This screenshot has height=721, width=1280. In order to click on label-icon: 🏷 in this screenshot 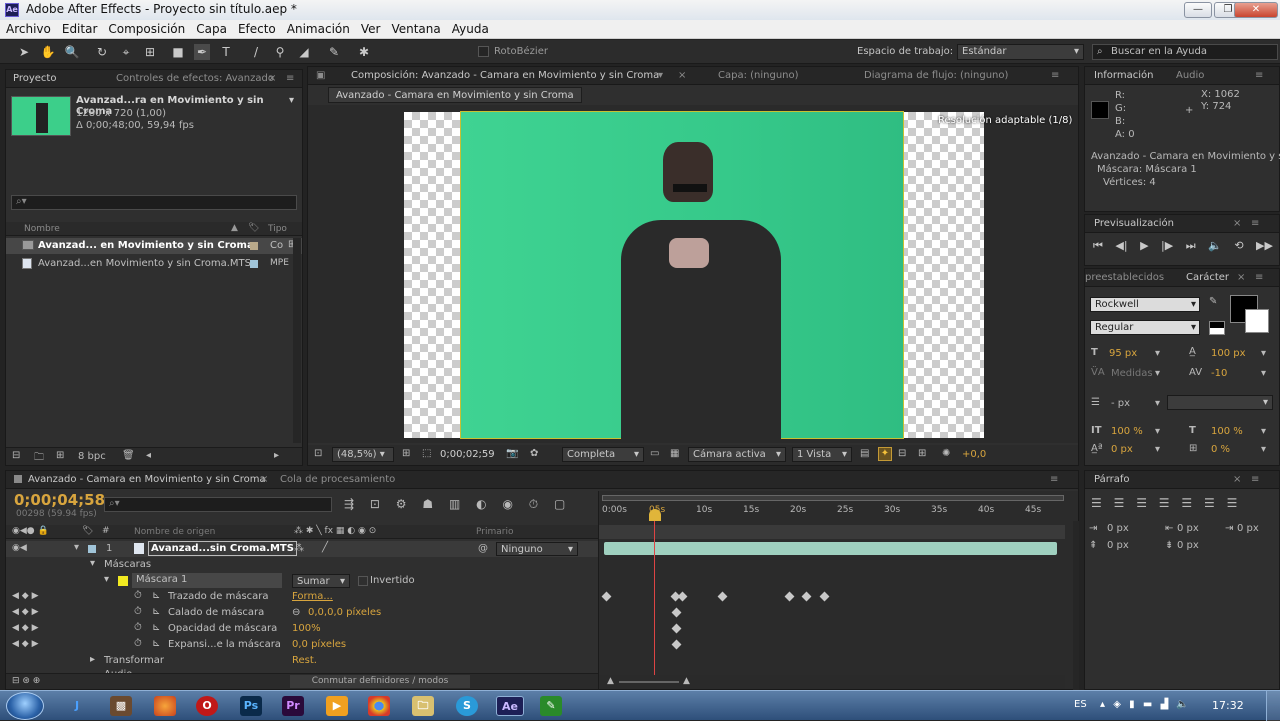, I will do `click(253, 228)`.